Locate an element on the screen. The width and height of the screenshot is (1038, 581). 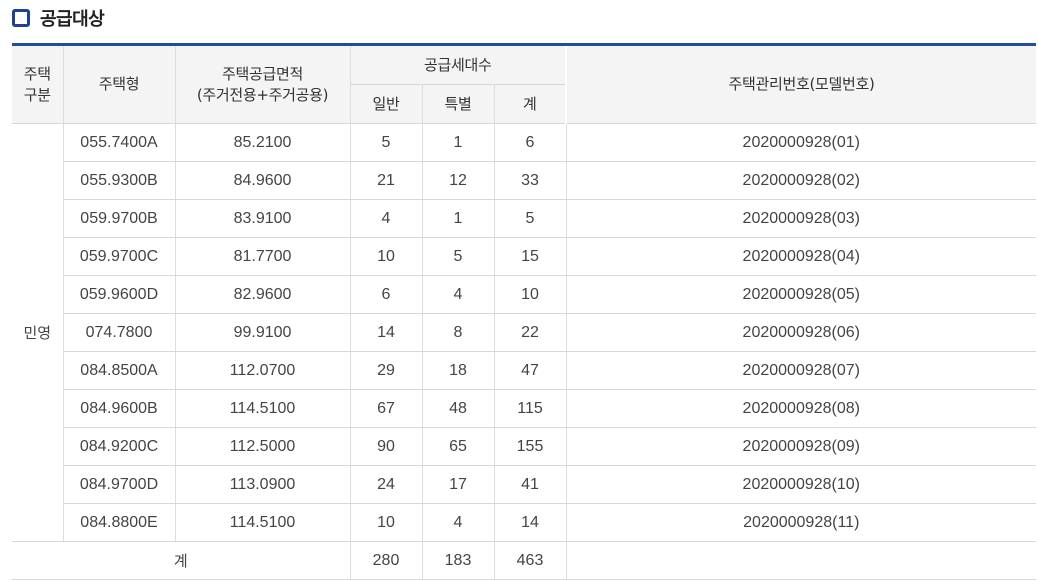
summary-special: 183 is located at coordinates (458, 560).